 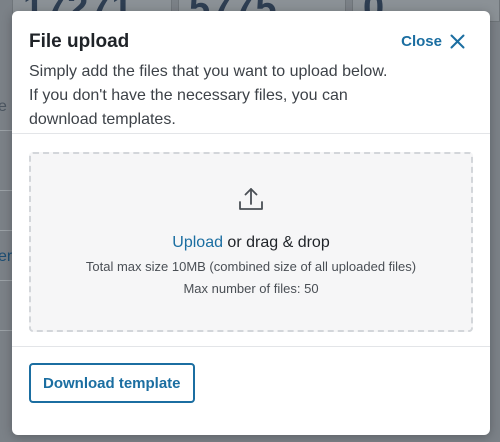 What do you see at coordinates (276, 242) in the screenshot?
I see `drag-drop-text: or drag & drop` at bounding box center [276, 242].